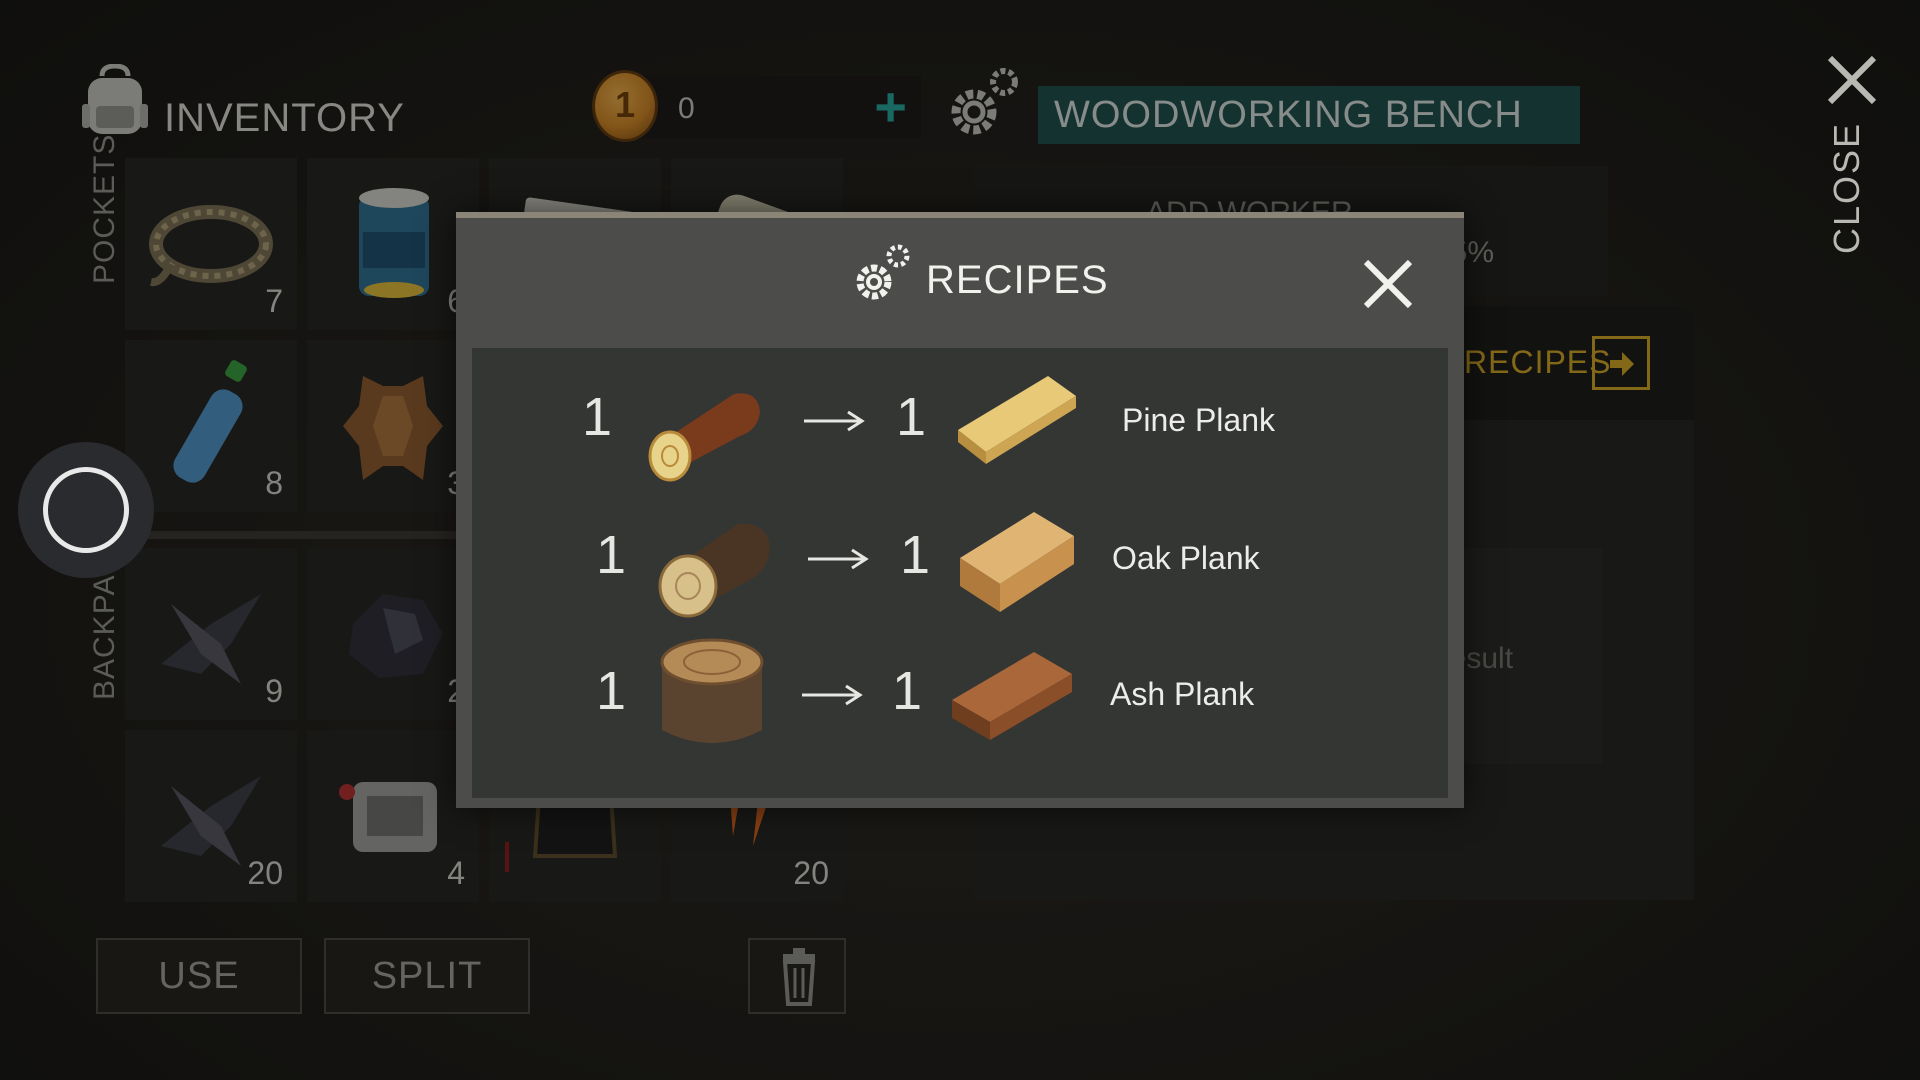  I want to click on recipe-row: 1 1 Ash Plank, so click(960, 695).